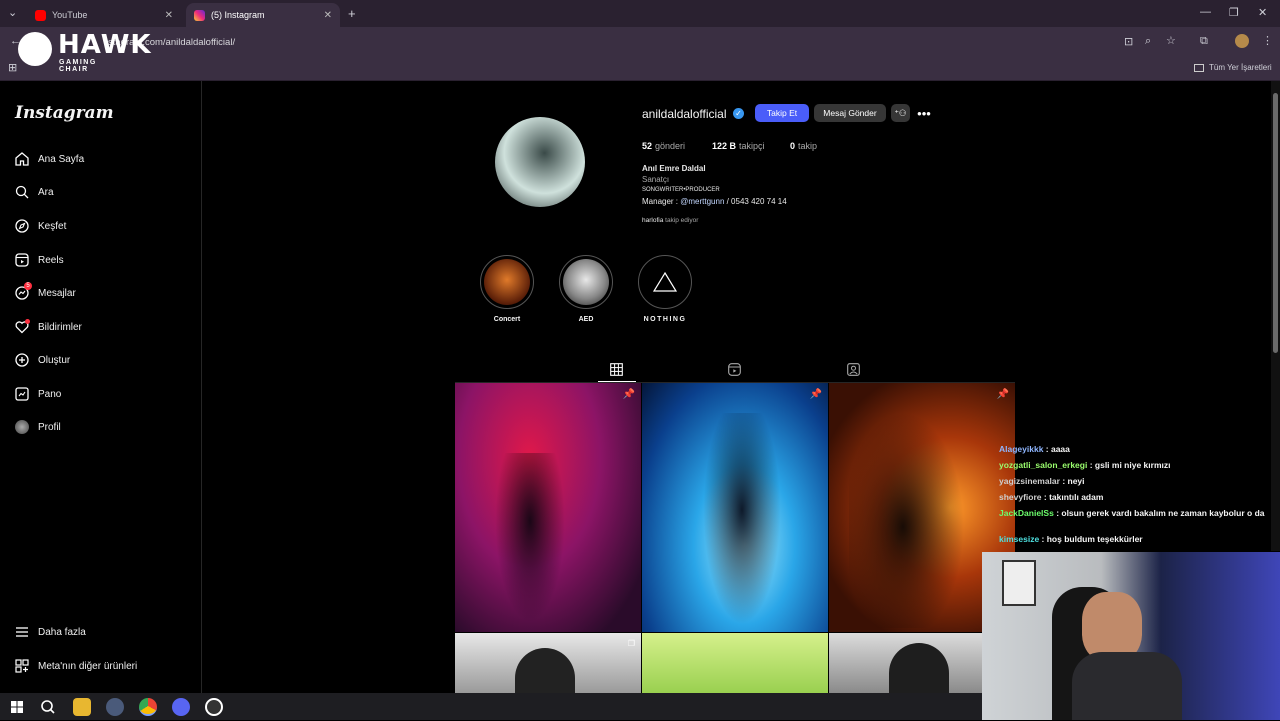 Image resolution: width=1280 pixels, height=721 pixels. Describe the element at coordinates (22, 327) in the screenshot. I see `heart-icon` at that location.